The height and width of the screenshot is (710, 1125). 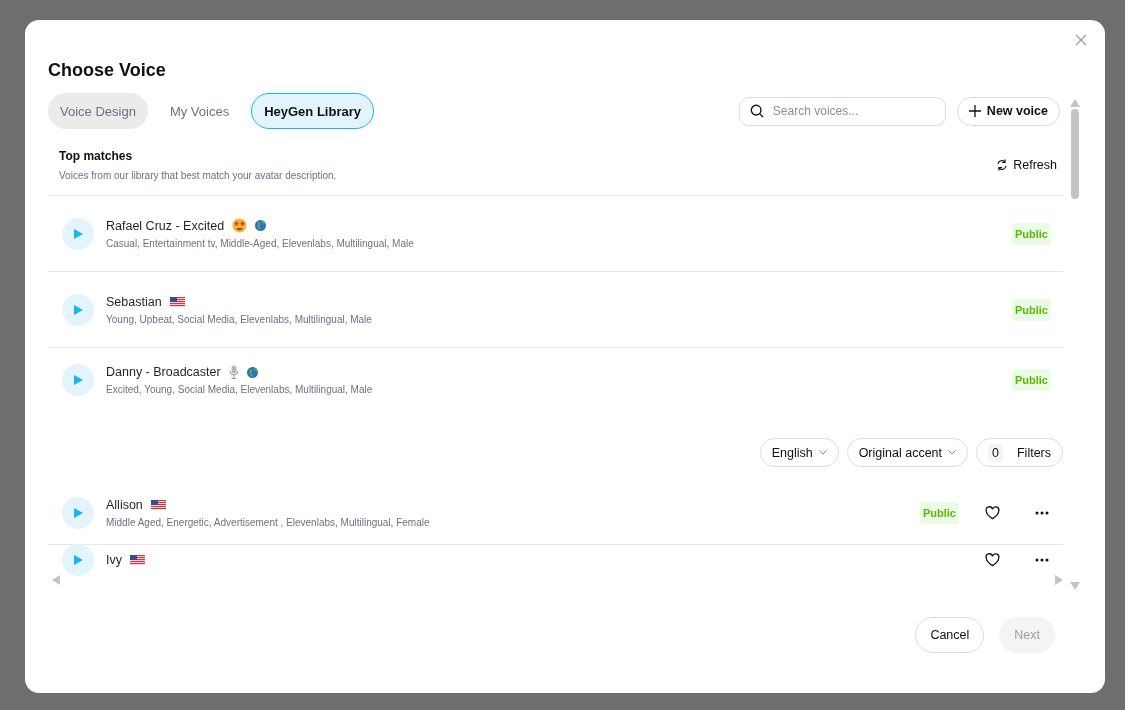 What do you see at coordinates (134, 301) in the screenshot?
I see `voice-name: Sebastian` at bounding box center [134, 301].